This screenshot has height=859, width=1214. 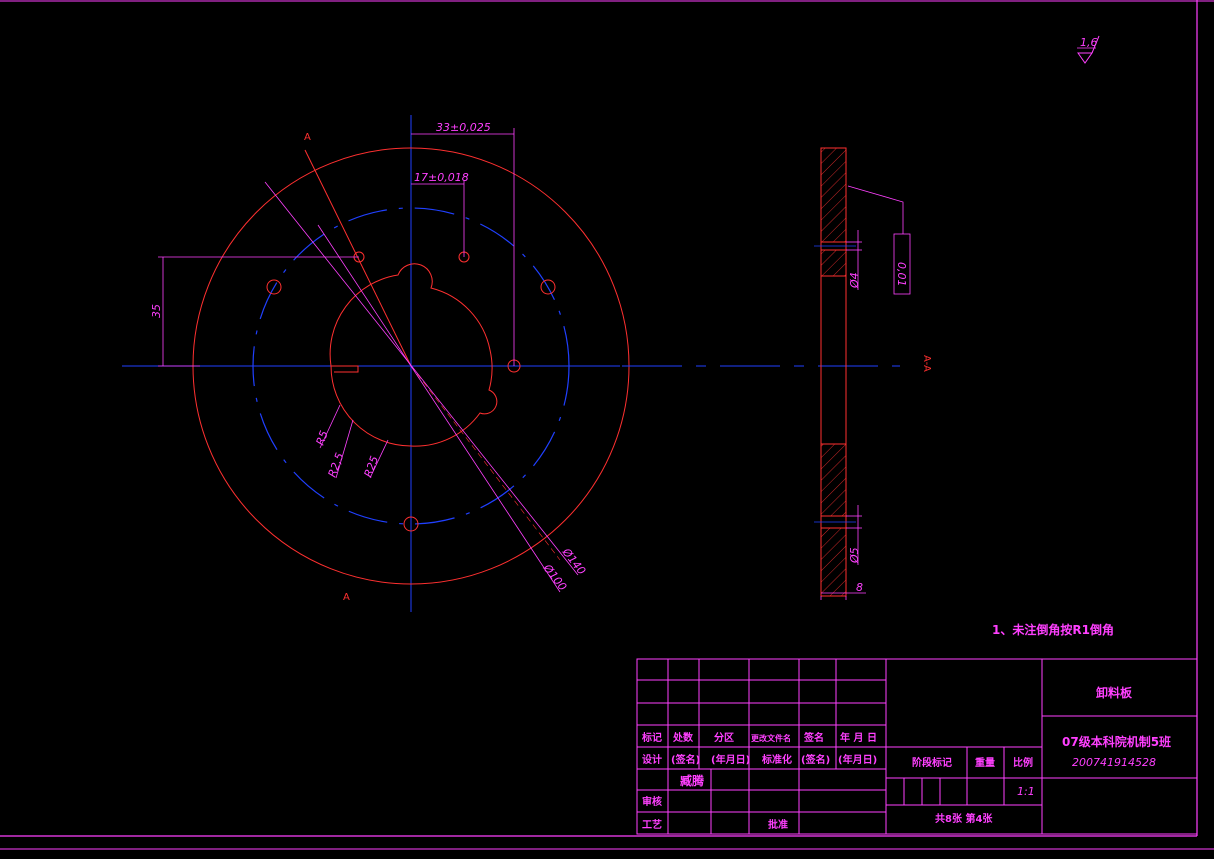 What do you see at coordinates (463, 127) in the screenshot?
I see `dim-33: 33±0,025` at bounding box center [463, 127].